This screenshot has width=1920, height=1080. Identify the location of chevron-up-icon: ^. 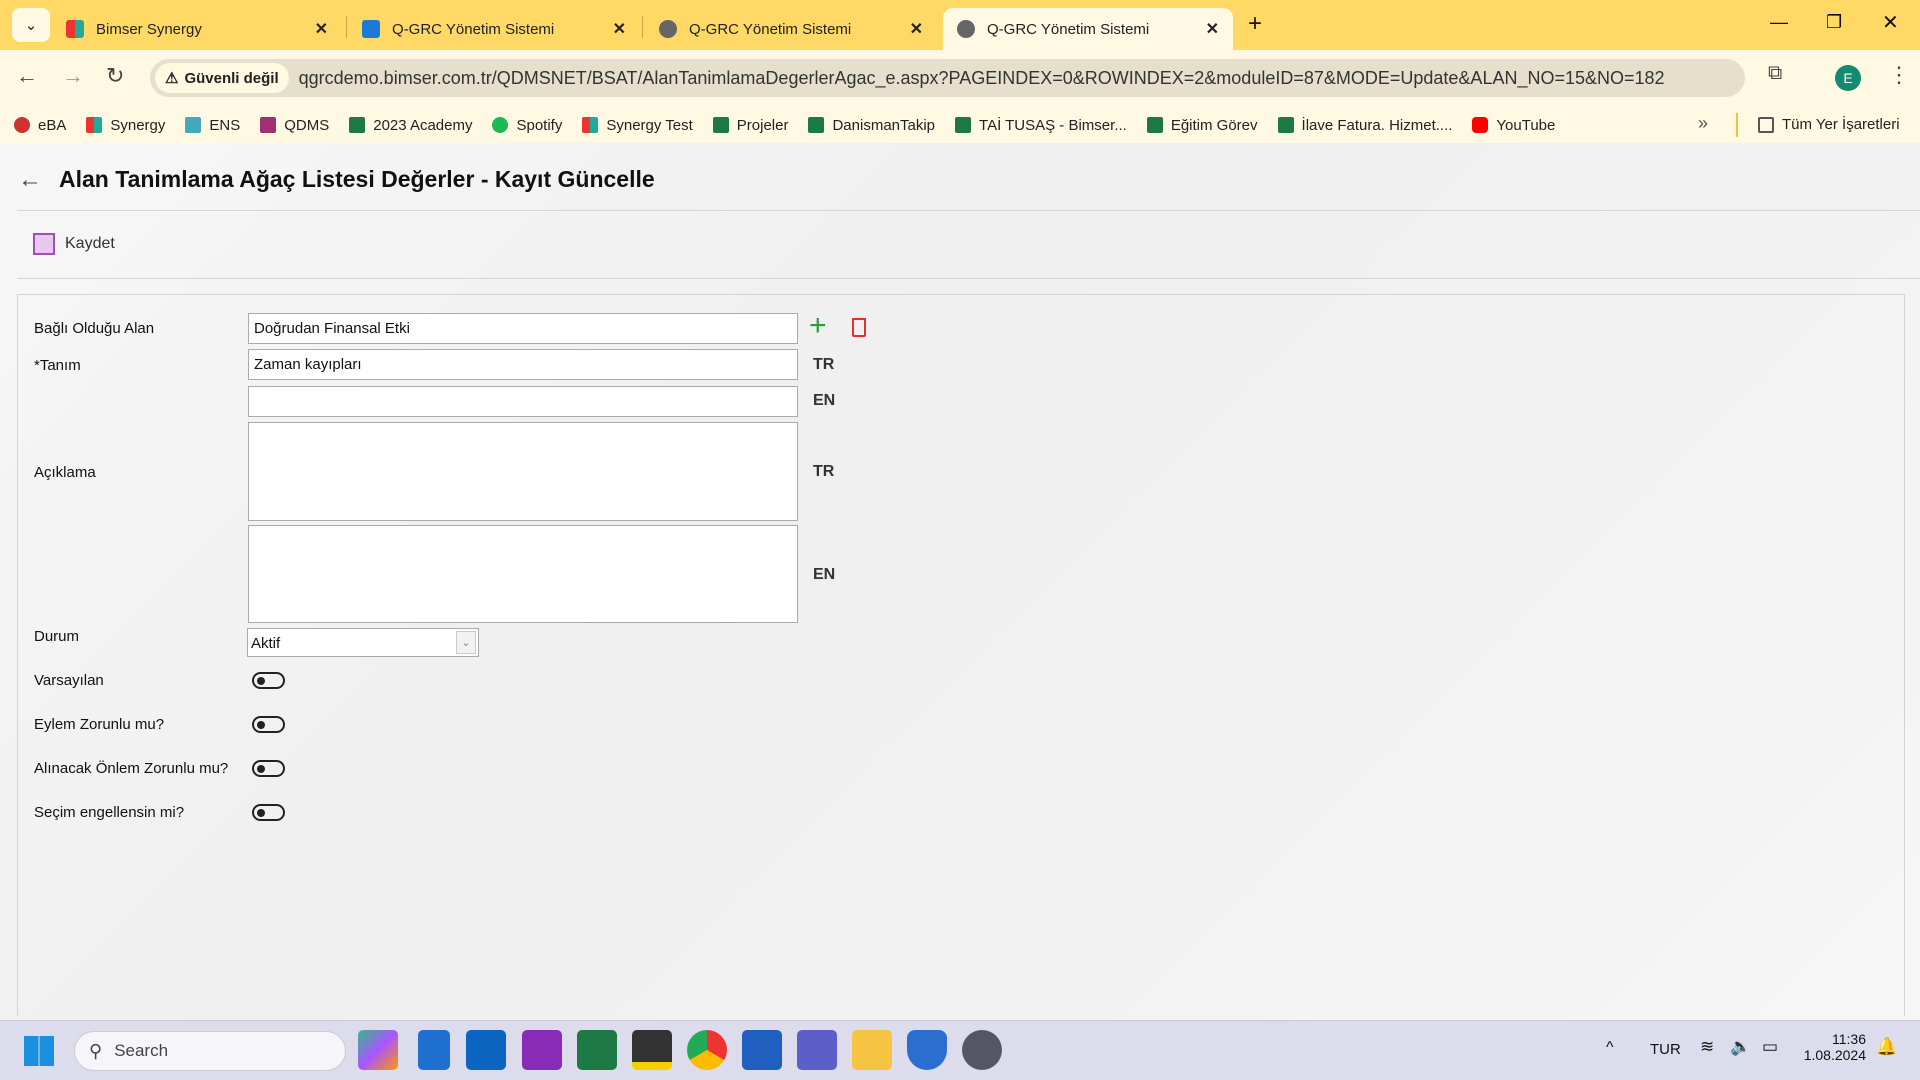
(1610, 1048).